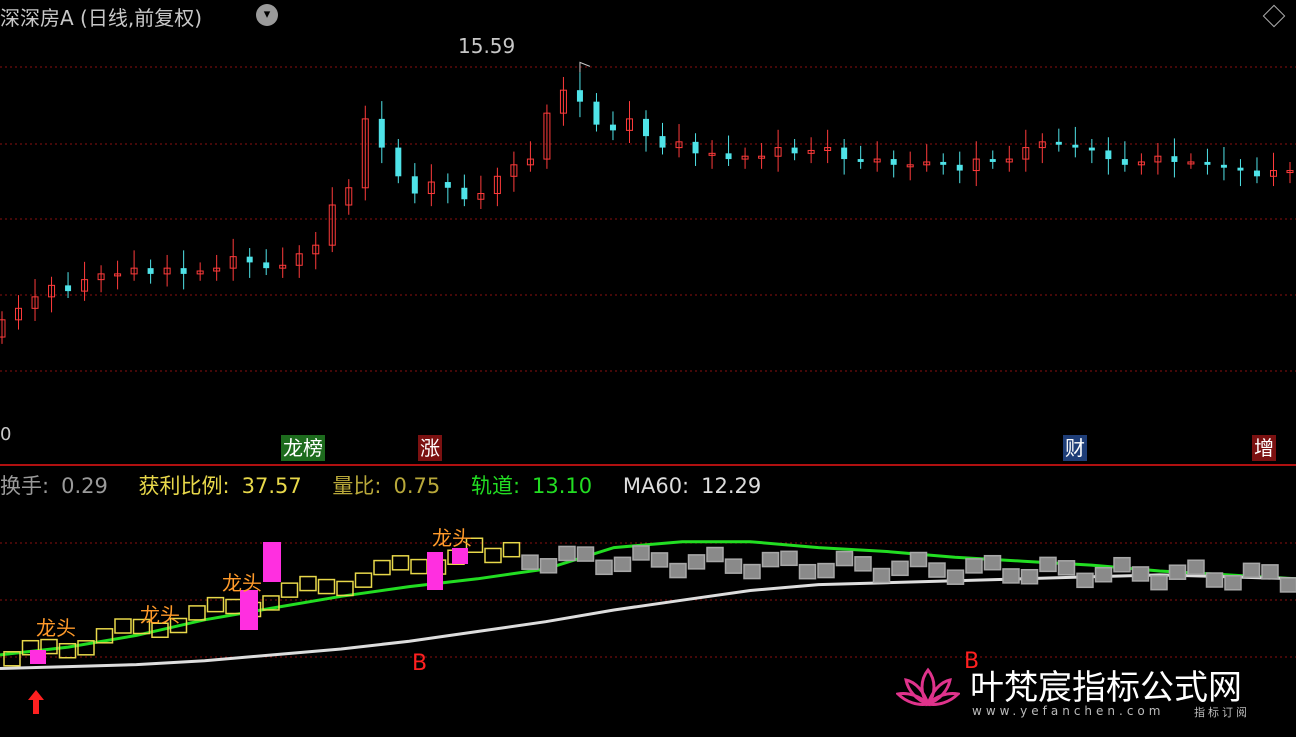 The height and width of the screenshot is (737, 1296). What do you see at coordinates (386, 486) in the screenshot?
I see `volume-ratio-readout: 量比: 0.75` at bounding box center [386, 486].